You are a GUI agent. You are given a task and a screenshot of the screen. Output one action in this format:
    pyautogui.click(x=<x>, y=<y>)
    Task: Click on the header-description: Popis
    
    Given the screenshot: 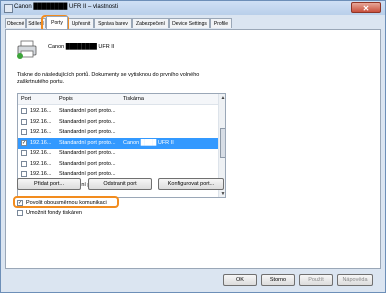 What is the action you would take?
    pyautogui.click(x=66, y=99)
    